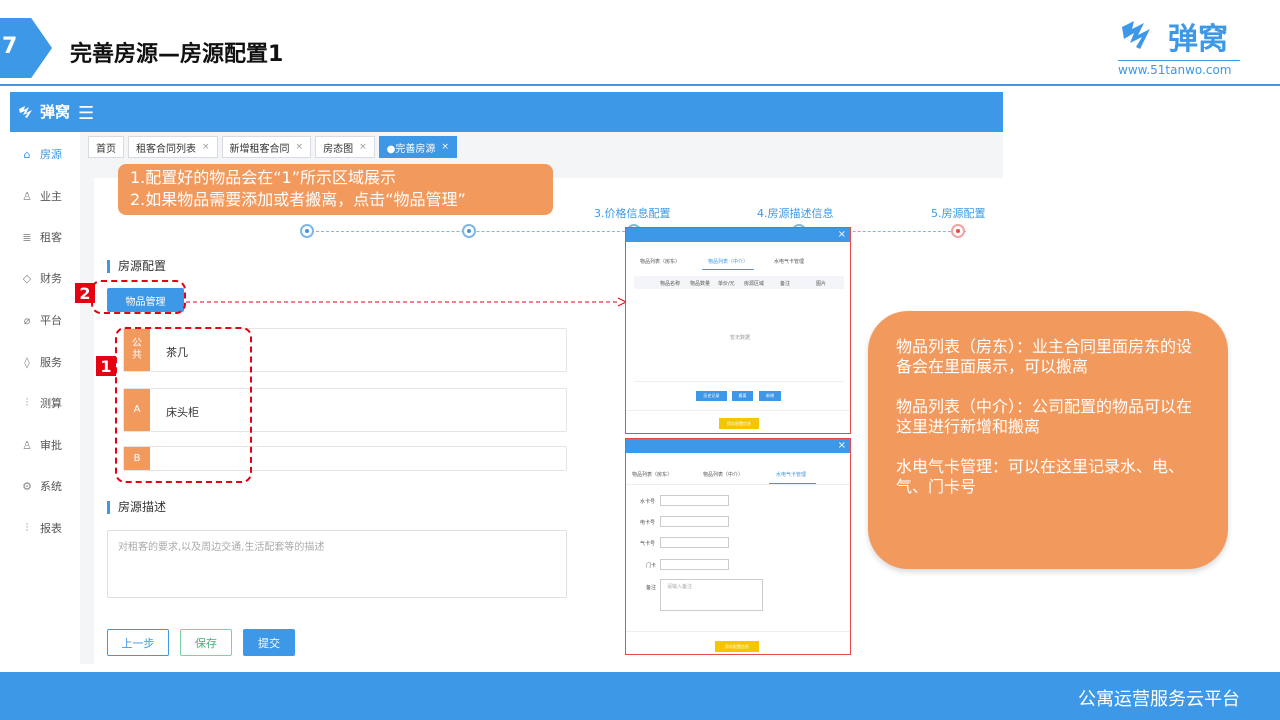 The image size is (1280, 720). What do you see at coordinates (45, 320) in the screenshot?
I see `sidebar-item-platform: ⌀ 平台` at bounding box center [45, 320].